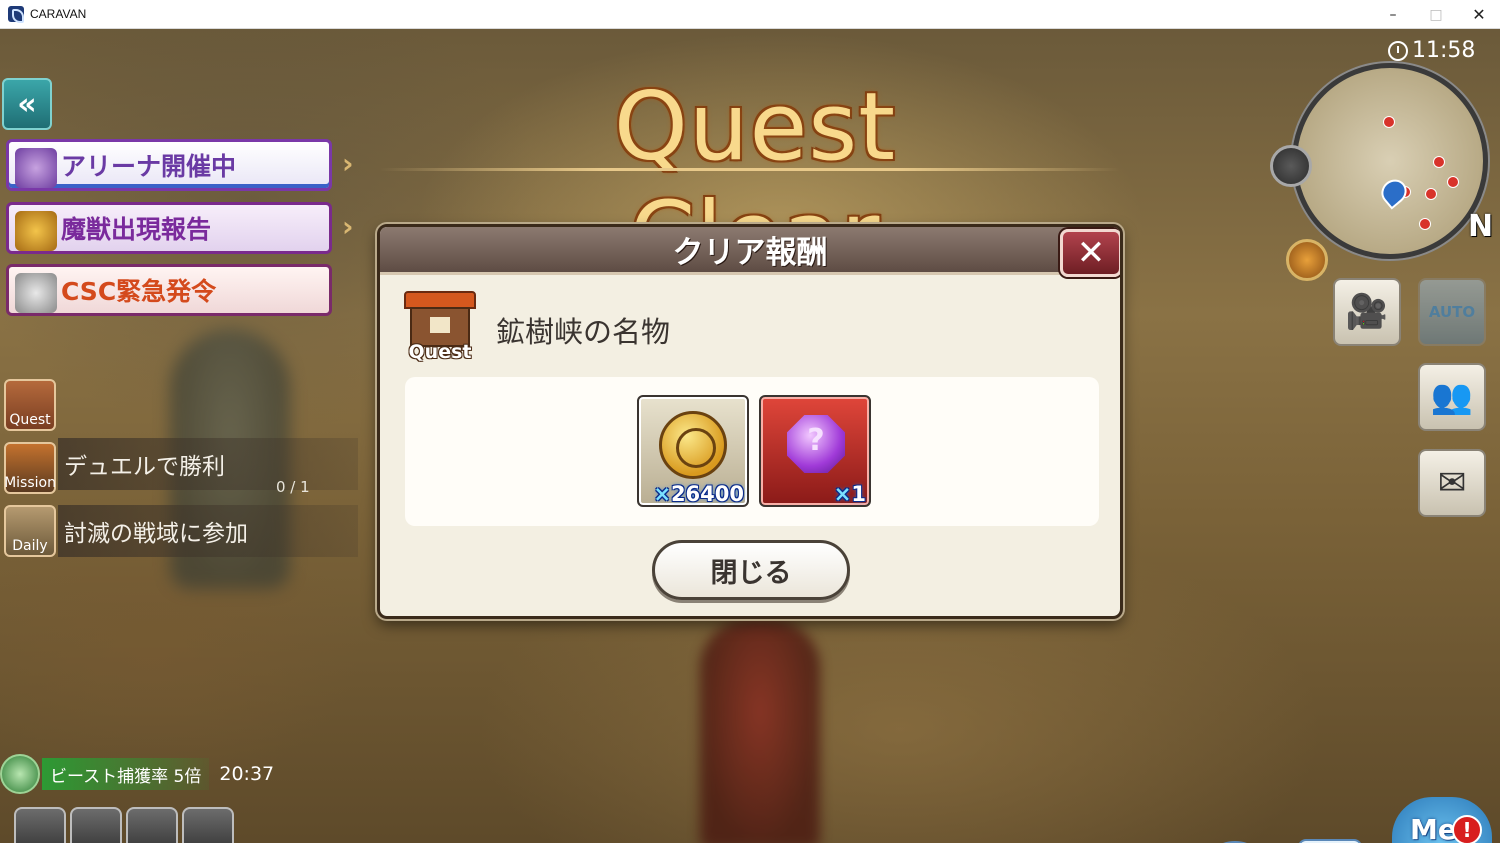 The image size is (1500, 843). I want to click on dialog-close-x-button: ✕, so click(1090, 253).